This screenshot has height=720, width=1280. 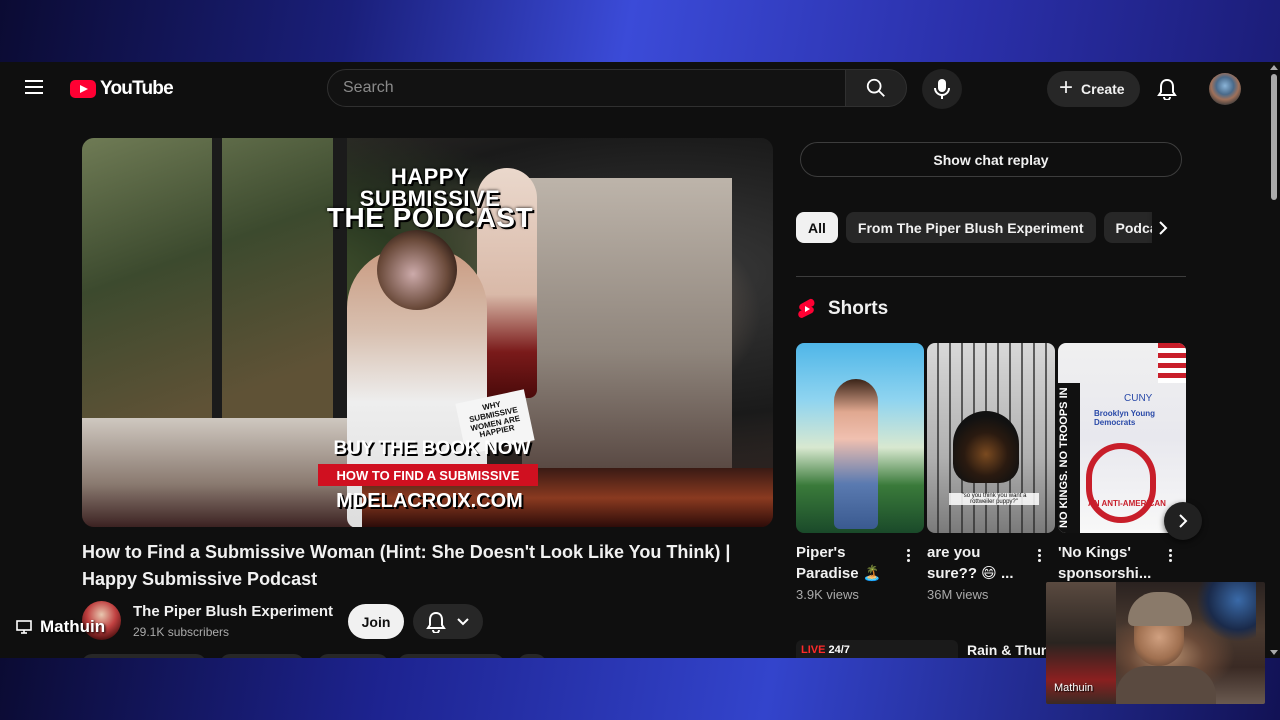 What do you see at coordinates (417, 270) in the screenshot?
I see `video-scene-host-head` at bounding box center [417, 270].